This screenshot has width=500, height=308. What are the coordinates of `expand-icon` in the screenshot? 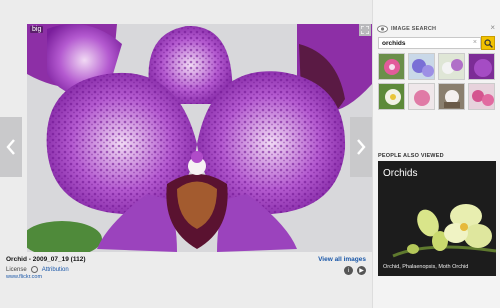 It's located at (365, 30).